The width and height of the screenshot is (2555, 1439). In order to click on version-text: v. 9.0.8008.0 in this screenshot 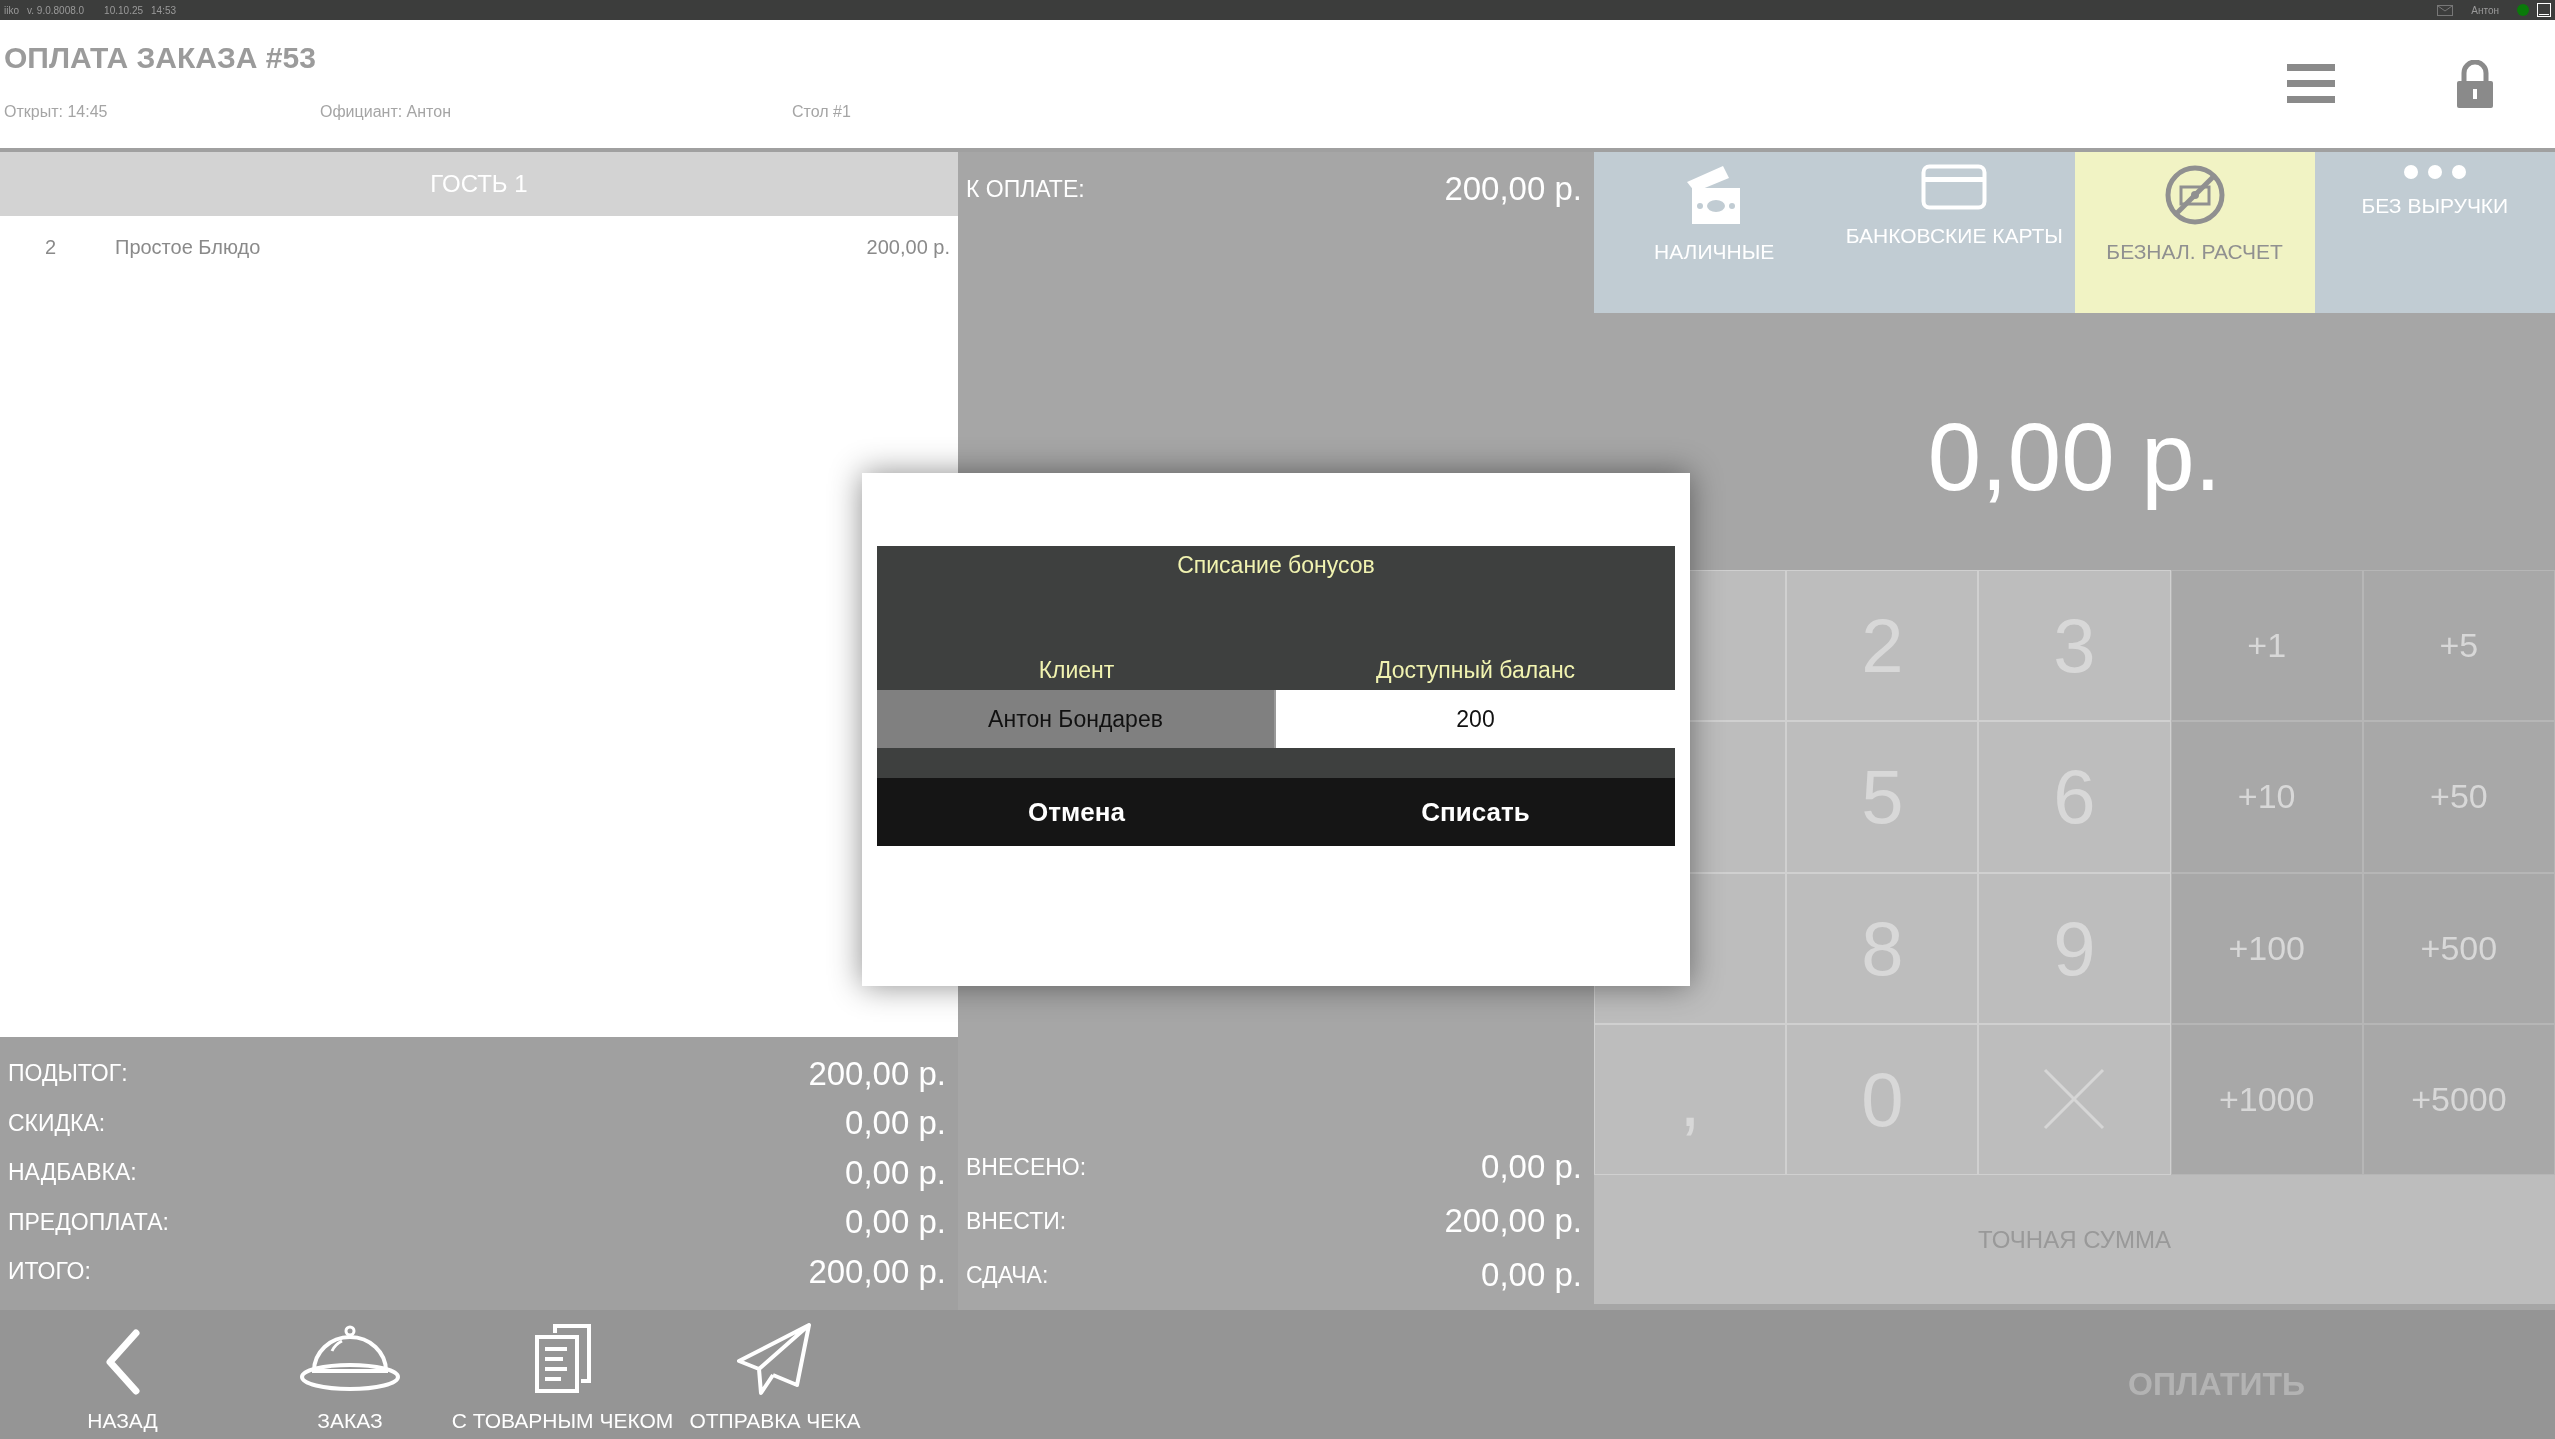, I will do `click(56, 10)`.